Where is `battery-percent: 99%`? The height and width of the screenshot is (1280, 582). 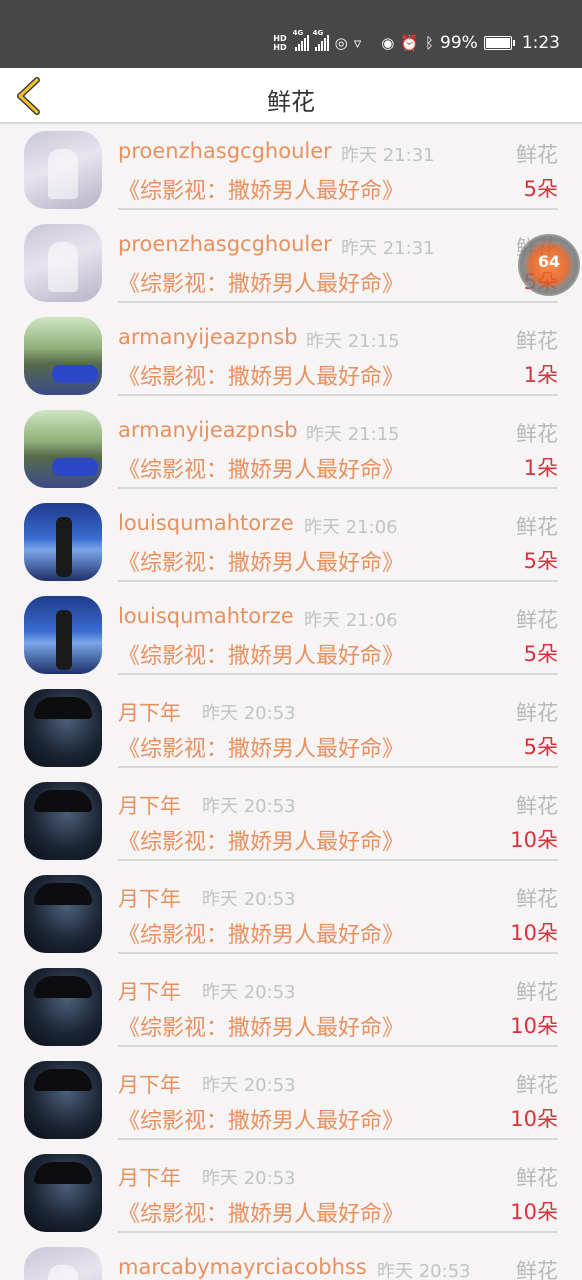
battery-percent: 99% is located at coordinates (459, 43).